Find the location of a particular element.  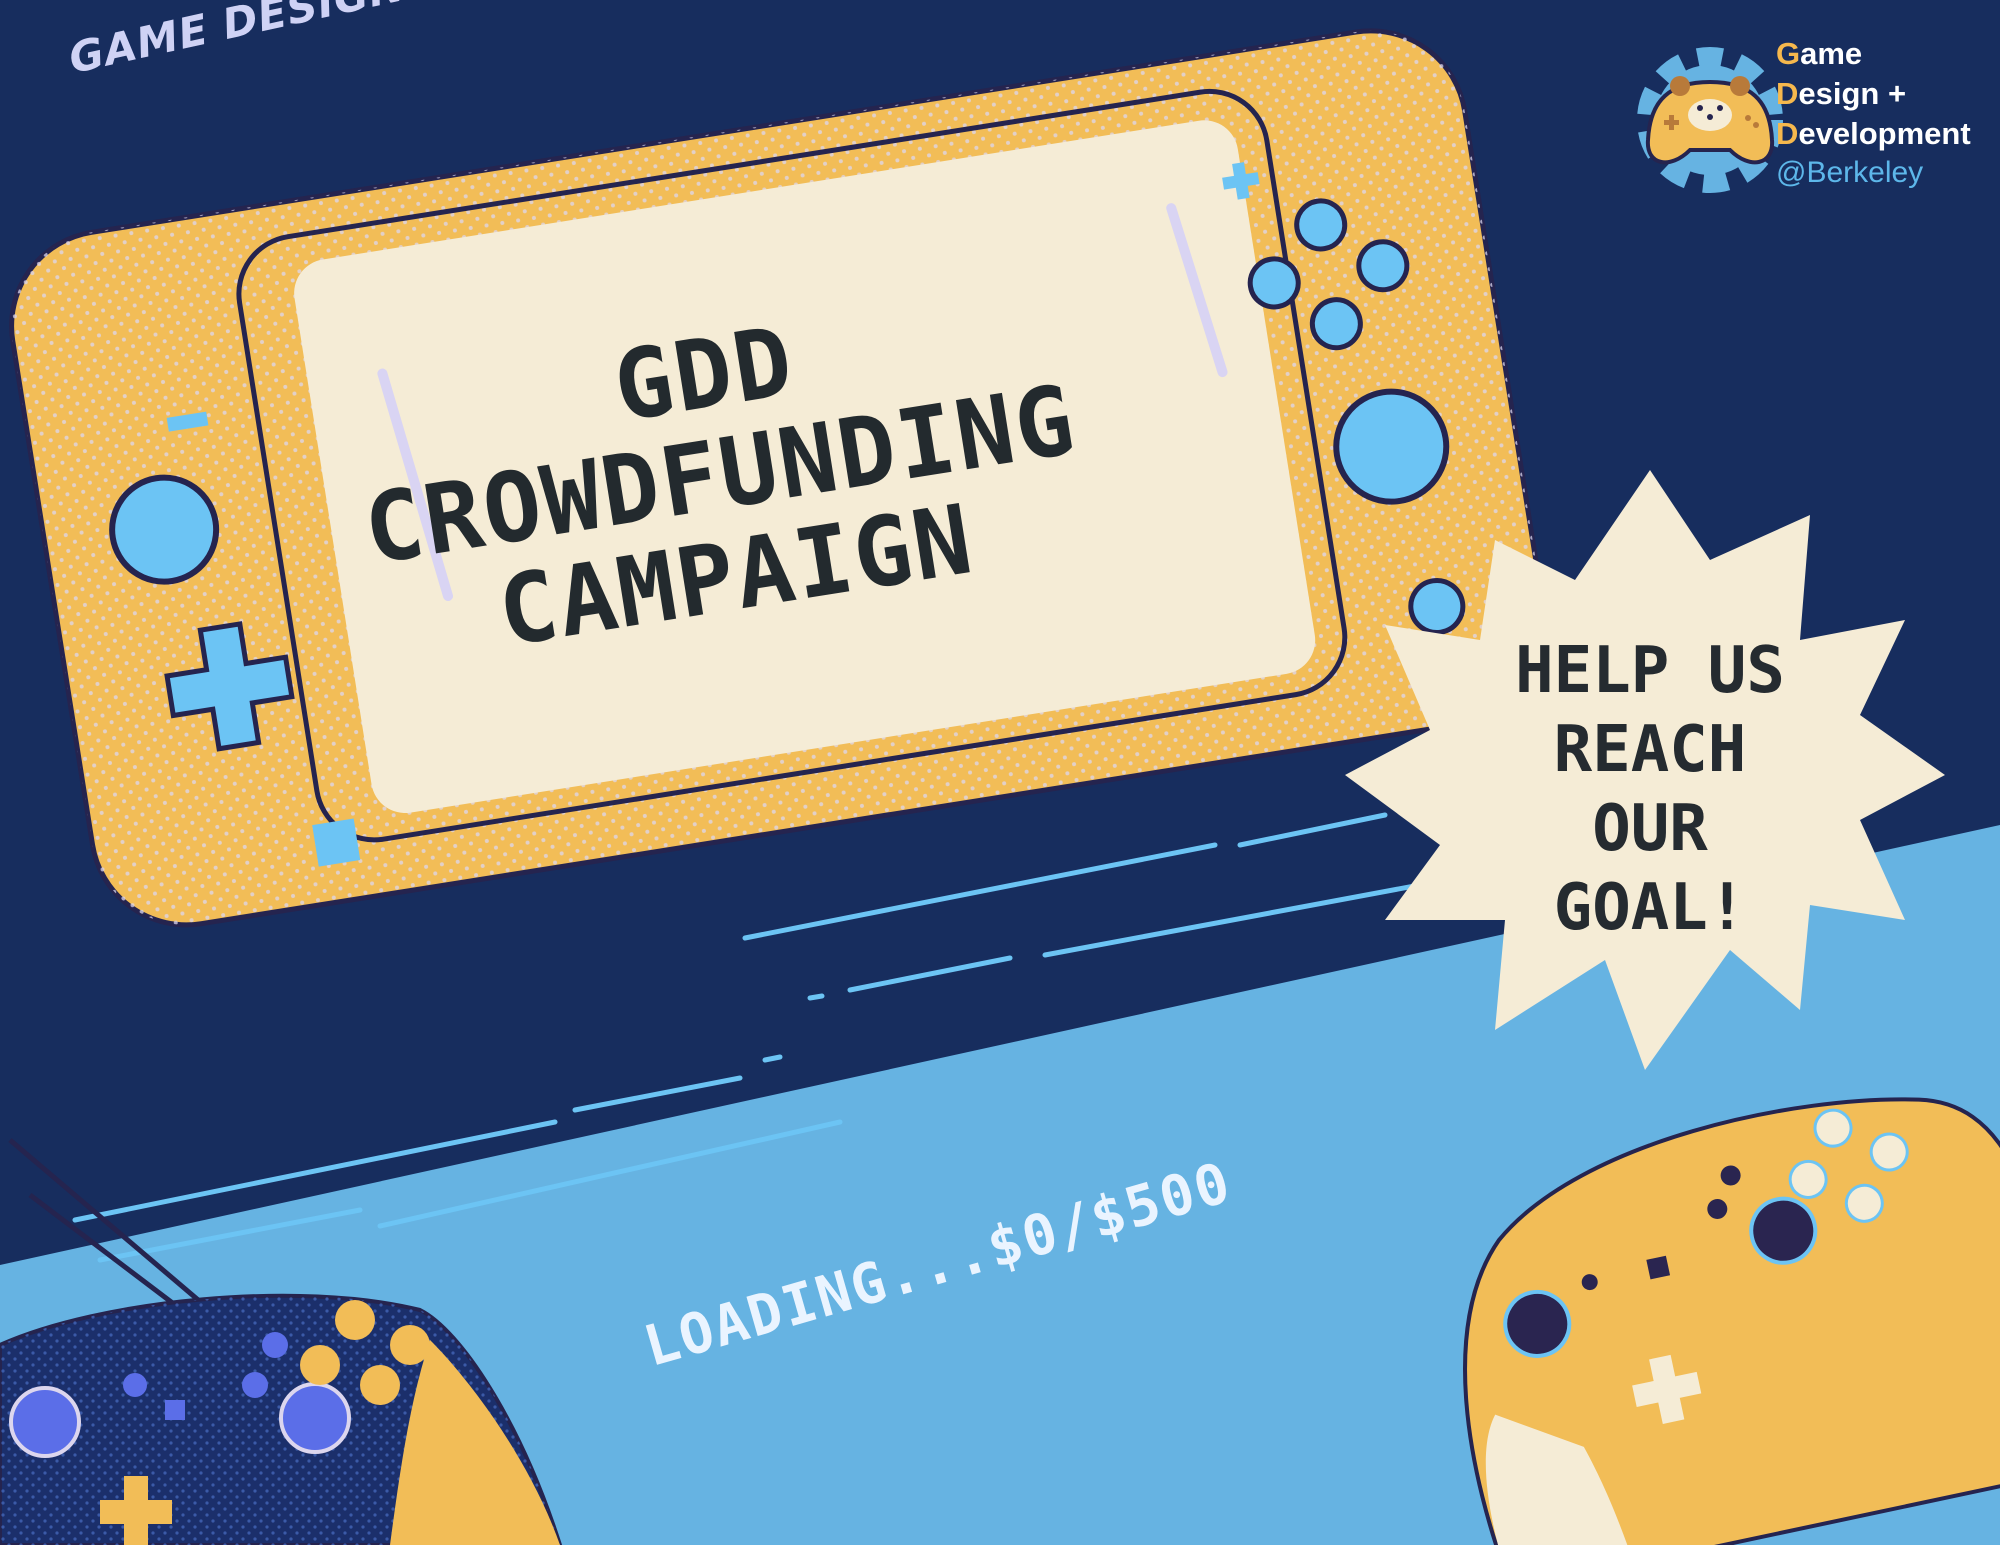

gear-bear-gamepad-icon is located at coordinates (1710, 120).